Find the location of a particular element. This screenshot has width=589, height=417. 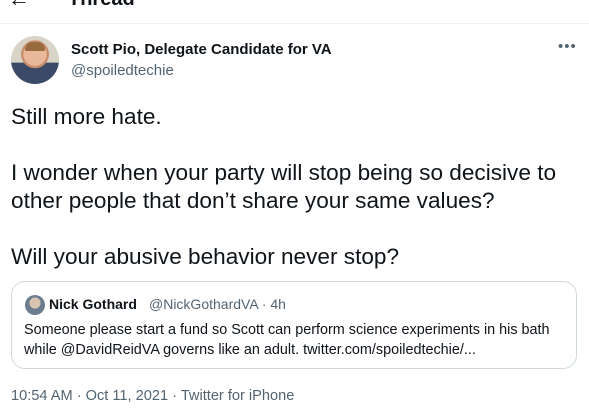

quoted-avatar is located at coordinates (35, 305).